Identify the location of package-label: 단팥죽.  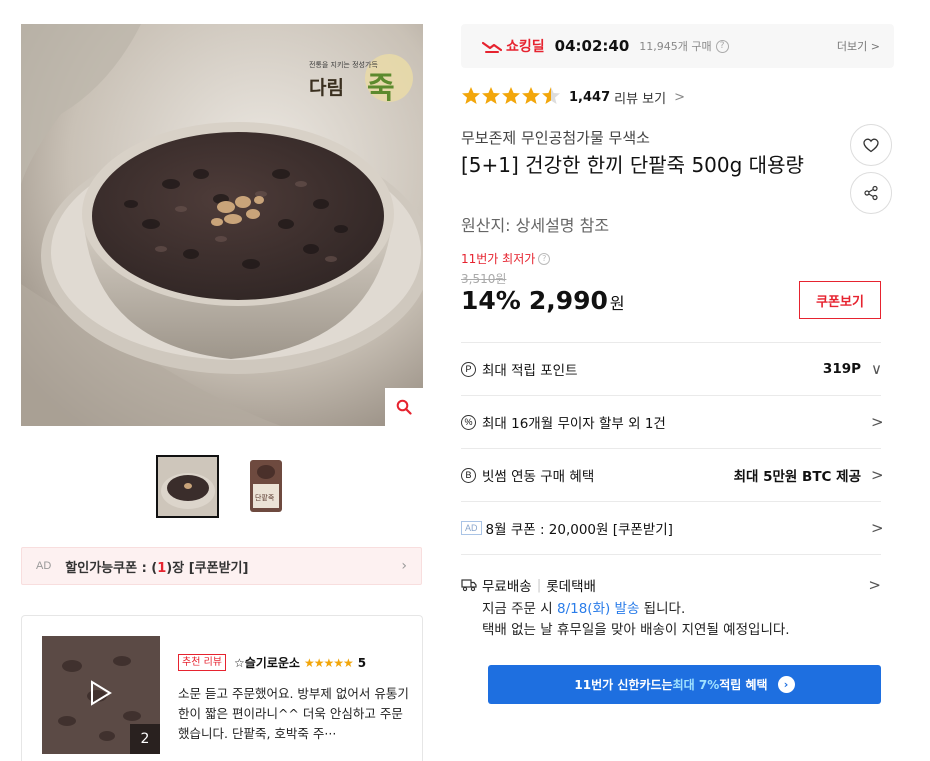
(265, 497).